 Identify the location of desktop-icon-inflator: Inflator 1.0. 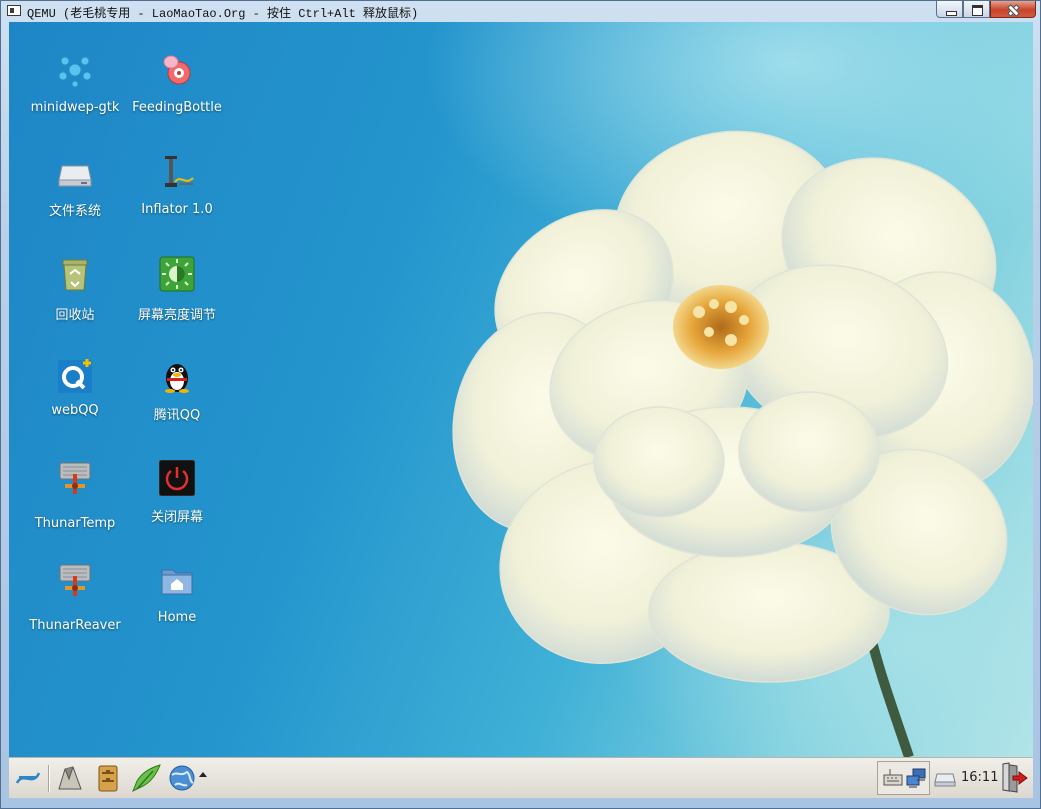
(177, 199).